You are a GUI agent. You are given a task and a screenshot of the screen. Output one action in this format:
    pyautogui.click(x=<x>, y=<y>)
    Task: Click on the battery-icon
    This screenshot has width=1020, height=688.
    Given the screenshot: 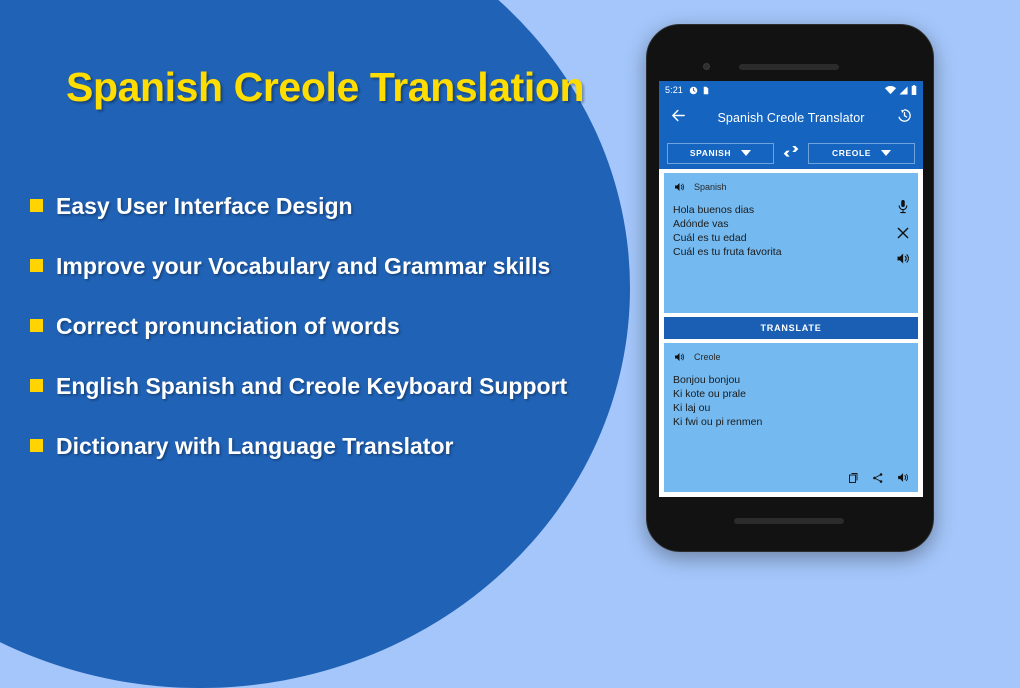 What is the action you would take?
    pyautogui.click(x=914, y=90)
    